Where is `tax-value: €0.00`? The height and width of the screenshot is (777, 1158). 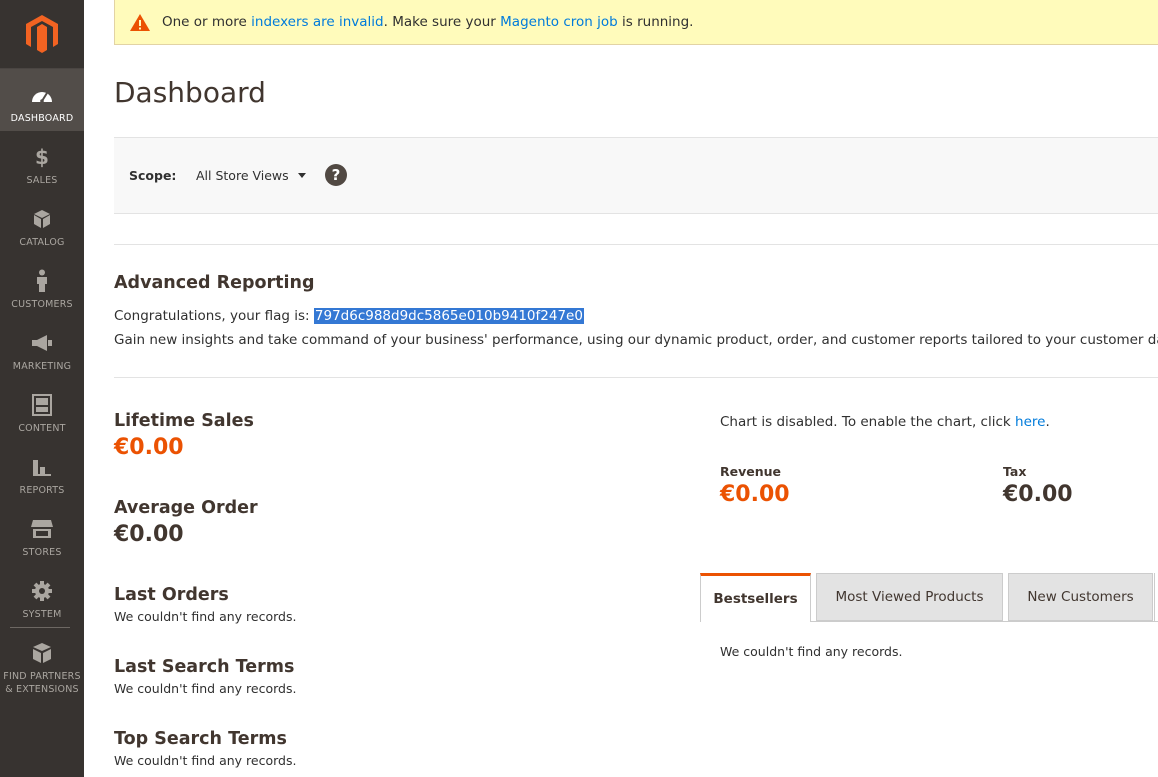
tax-value: €0.00 is located at coordinates (1038, 494).